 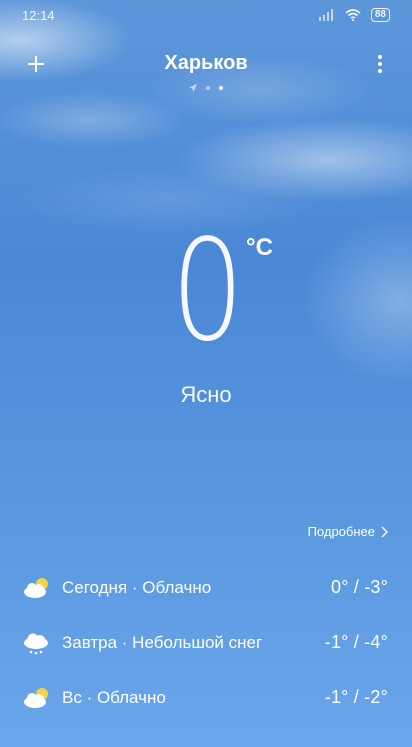 What do you see at coordinates (36, 643) in the screenshot?
I see `light-snow-icon` at bounding box center [36, 643].